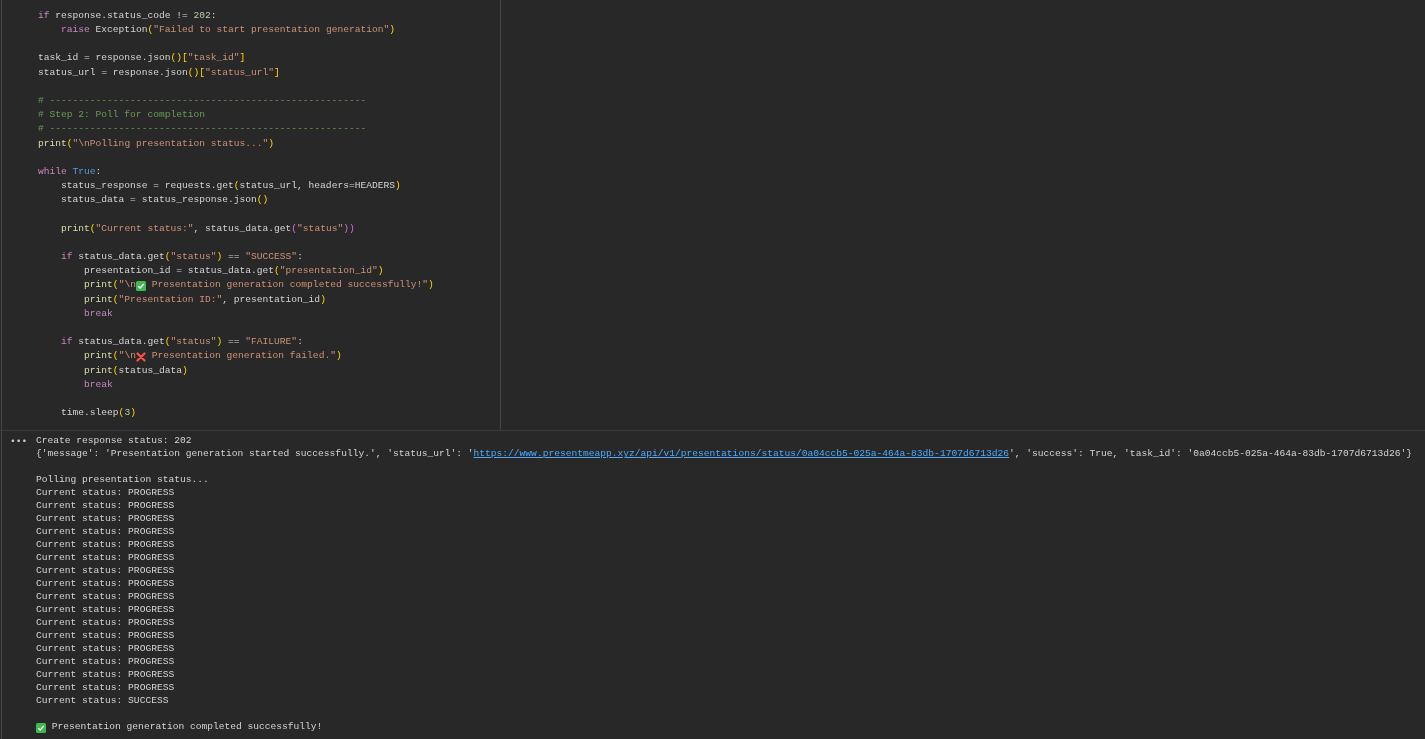 The image size is (1425, 739). Describe the element at coordinates (181, 342) in the screenshot. I see `code-line: if status_data.get("status") == "FAILURE":` at that location.